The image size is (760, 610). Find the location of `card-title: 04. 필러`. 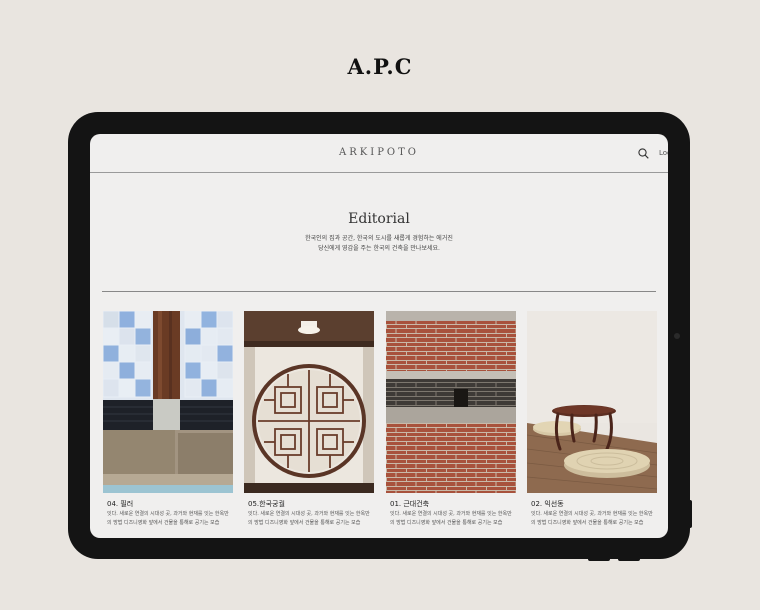

card-title: 04. 필러 is located at coordinates (120, 504).